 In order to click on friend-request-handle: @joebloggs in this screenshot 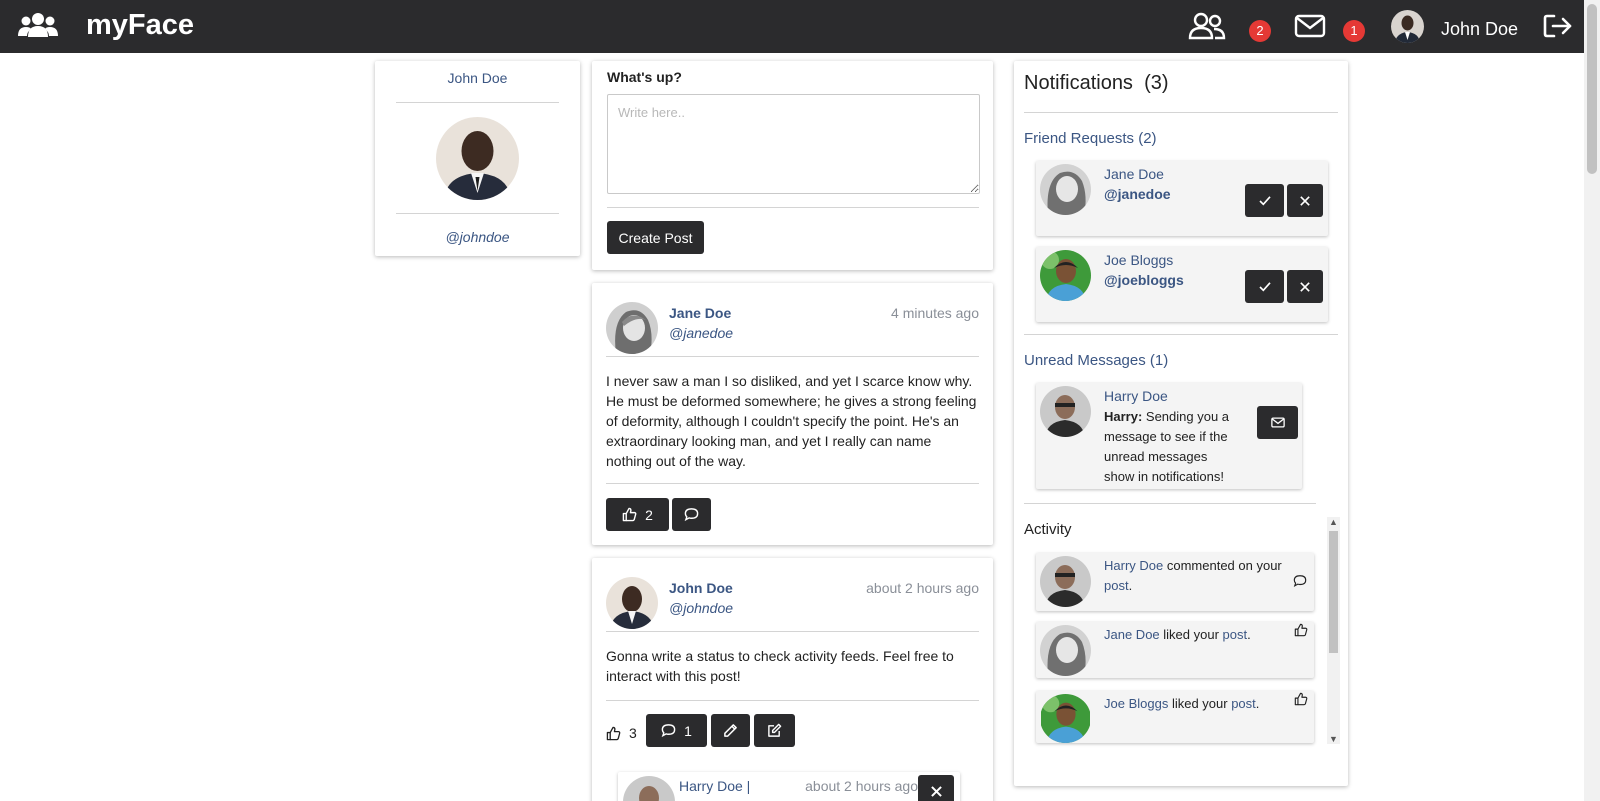, I will do `click(1144, 280)`.